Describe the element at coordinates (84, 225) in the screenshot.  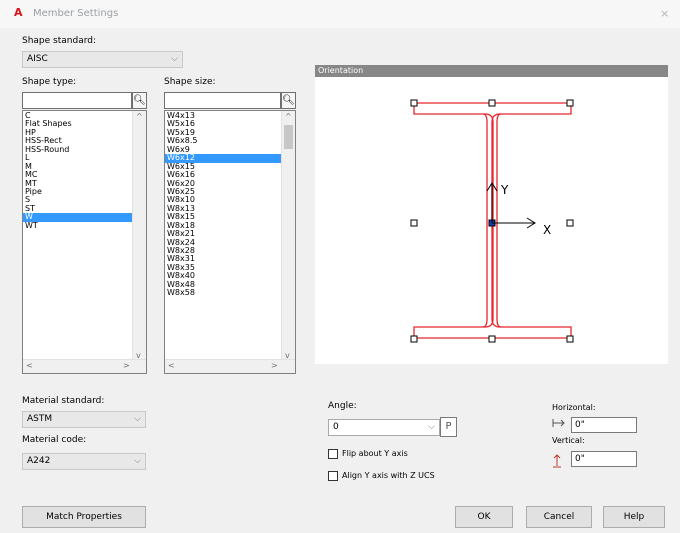
I see `shape-type-list-item: WT` at that location.